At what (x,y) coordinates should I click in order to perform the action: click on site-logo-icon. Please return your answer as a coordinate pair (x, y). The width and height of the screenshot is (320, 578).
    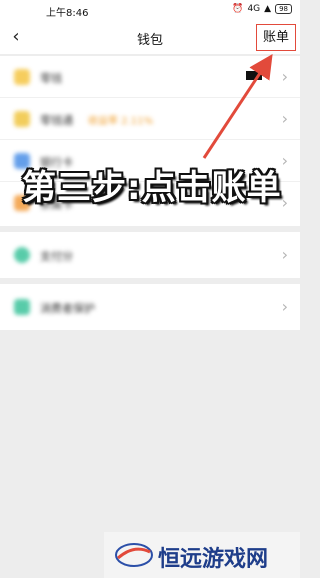
    Looking at the image, I should click on (134, 555).